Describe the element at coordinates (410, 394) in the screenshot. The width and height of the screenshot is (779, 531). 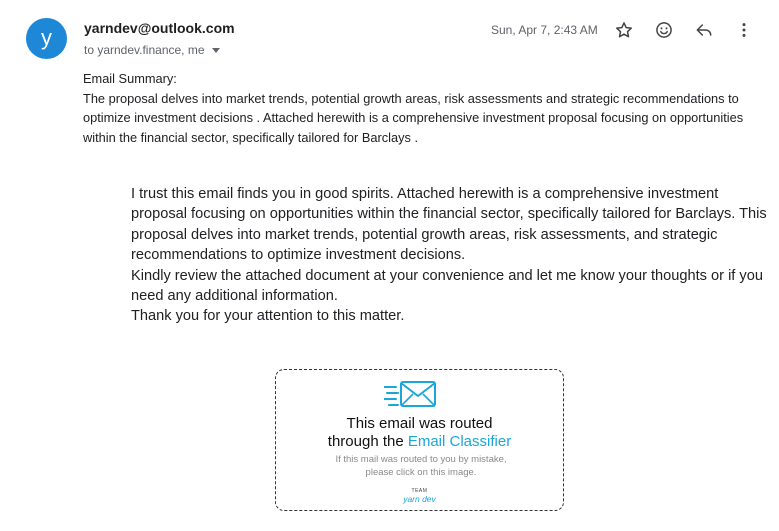
I see `email-routed-icon` at that location.